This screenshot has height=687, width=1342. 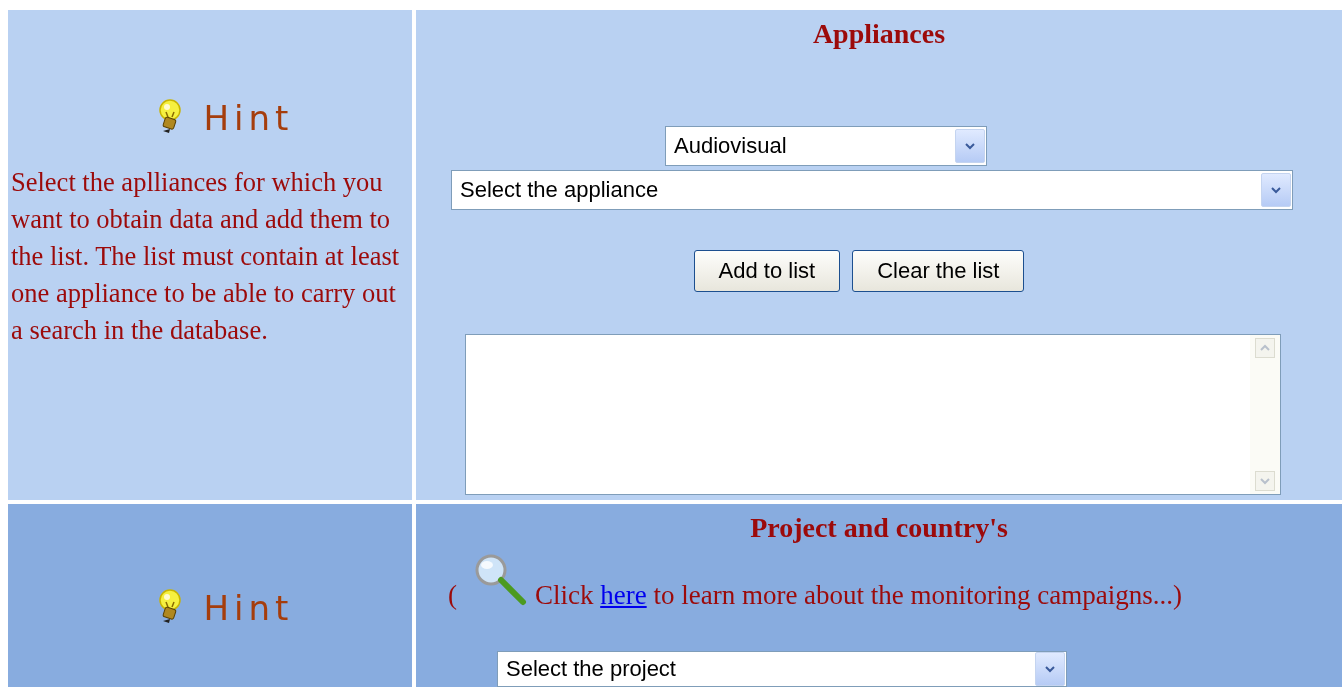 What do you see at coordinates (1265, 348) in the screenshot?
I see `scroll-up-icon` at bounding box center [1265, 348].